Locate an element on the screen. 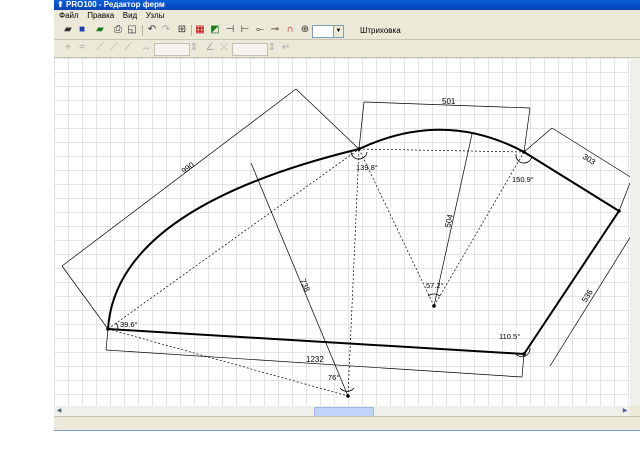  status-bar is located at coordinates (347, 423).